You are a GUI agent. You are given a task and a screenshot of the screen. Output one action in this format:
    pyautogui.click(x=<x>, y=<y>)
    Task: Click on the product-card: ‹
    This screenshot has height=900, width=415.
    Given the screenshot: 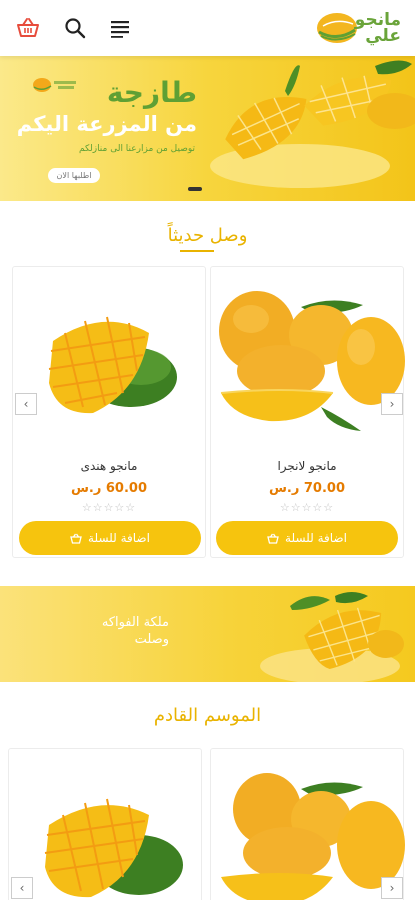 What is the action you would take?
    pyautogui.click(x=105, y=824)
    